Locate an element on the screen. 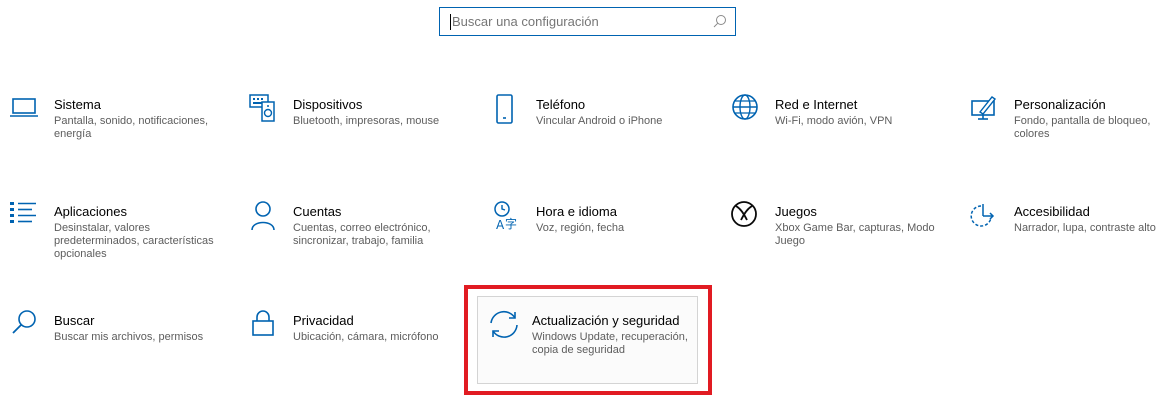  highlight-box is located at coordinates (588, 340).